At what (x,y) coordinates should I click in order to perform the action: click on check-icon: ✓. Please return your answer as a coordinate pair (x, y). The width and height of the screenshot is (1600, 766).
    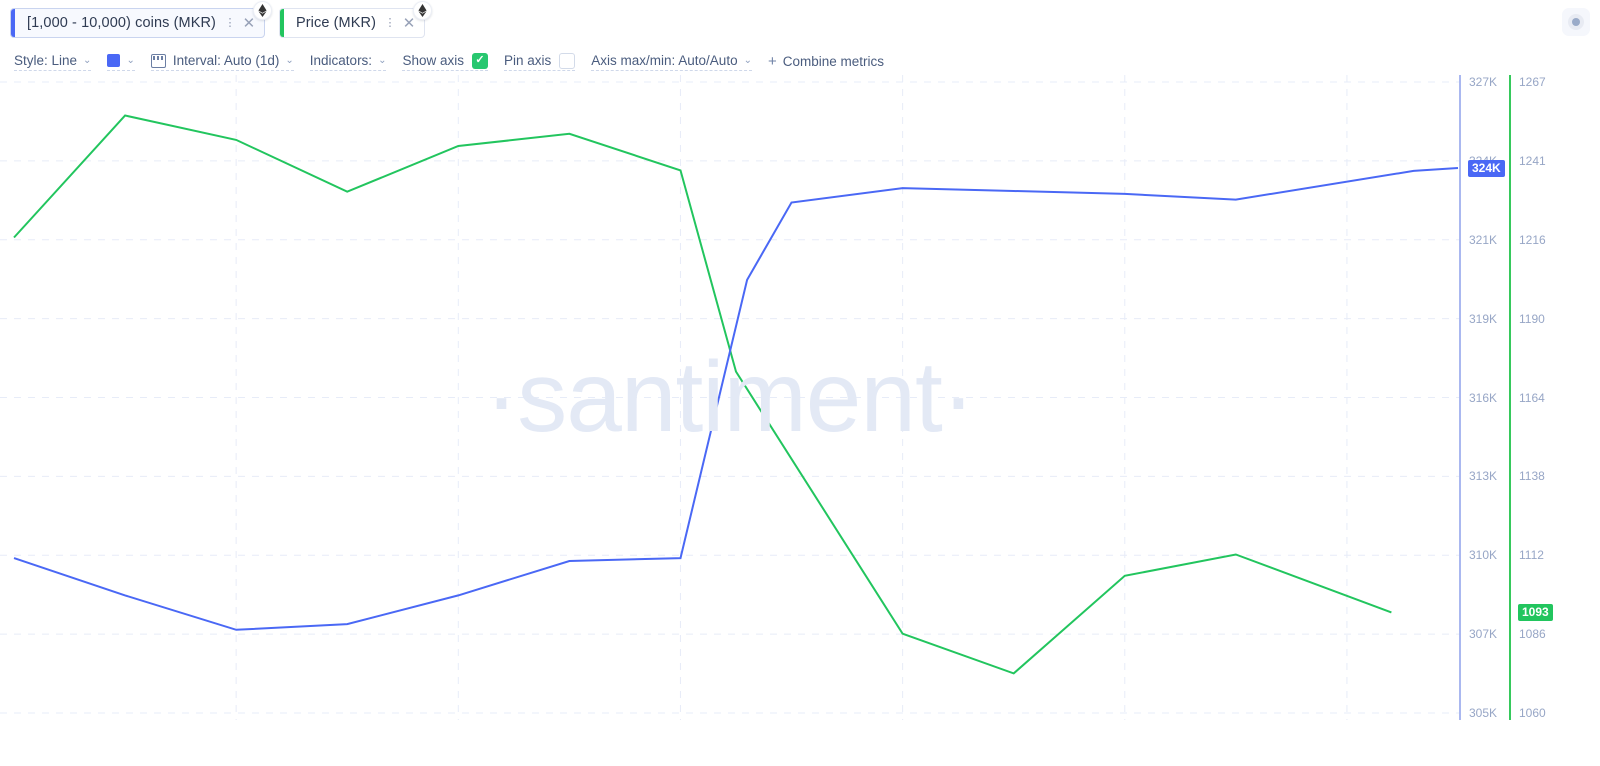
    Looking at the image, I should click on (480, 60).